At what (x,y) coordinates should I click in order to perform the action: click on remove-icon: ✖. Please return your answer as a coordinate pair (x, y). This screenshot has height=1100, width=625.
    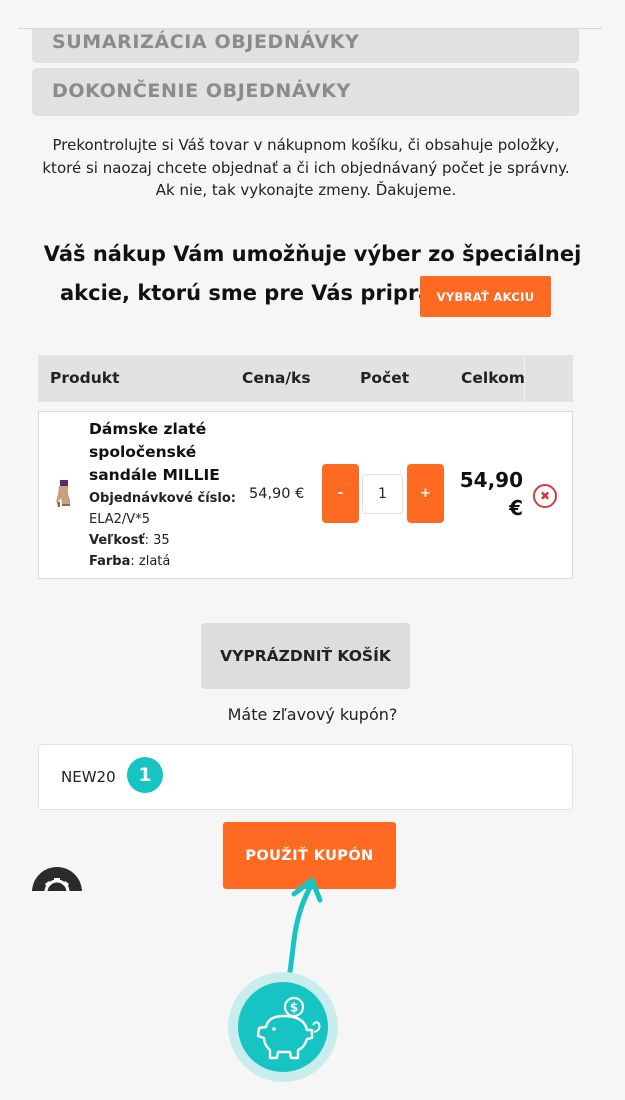
    Looking at the image, I should click on (545, 496).